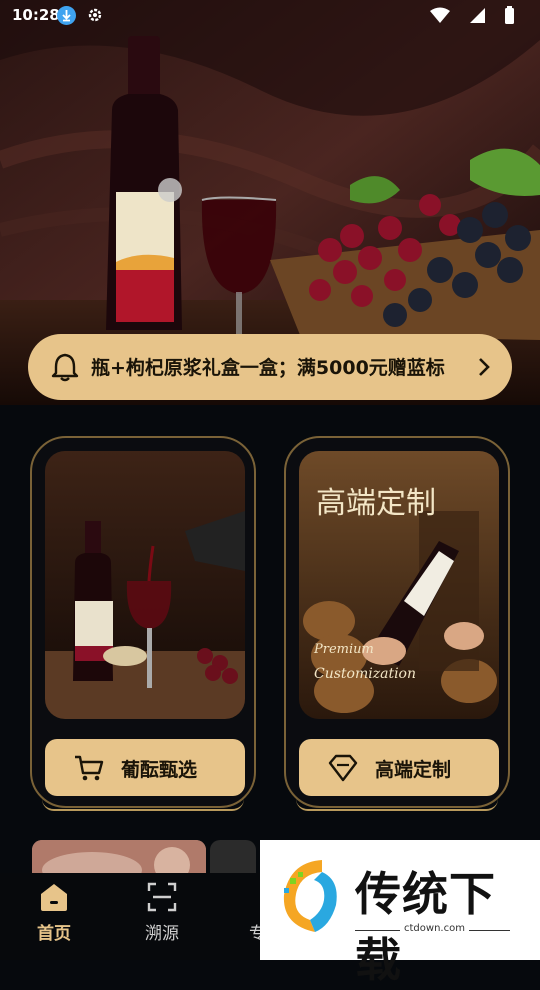 This screenshot has height=990, width=540. What do you see at coordinates (54, 916) in the screenshot?
I see `tab-home: 首页` at bounding box center [54, 916].